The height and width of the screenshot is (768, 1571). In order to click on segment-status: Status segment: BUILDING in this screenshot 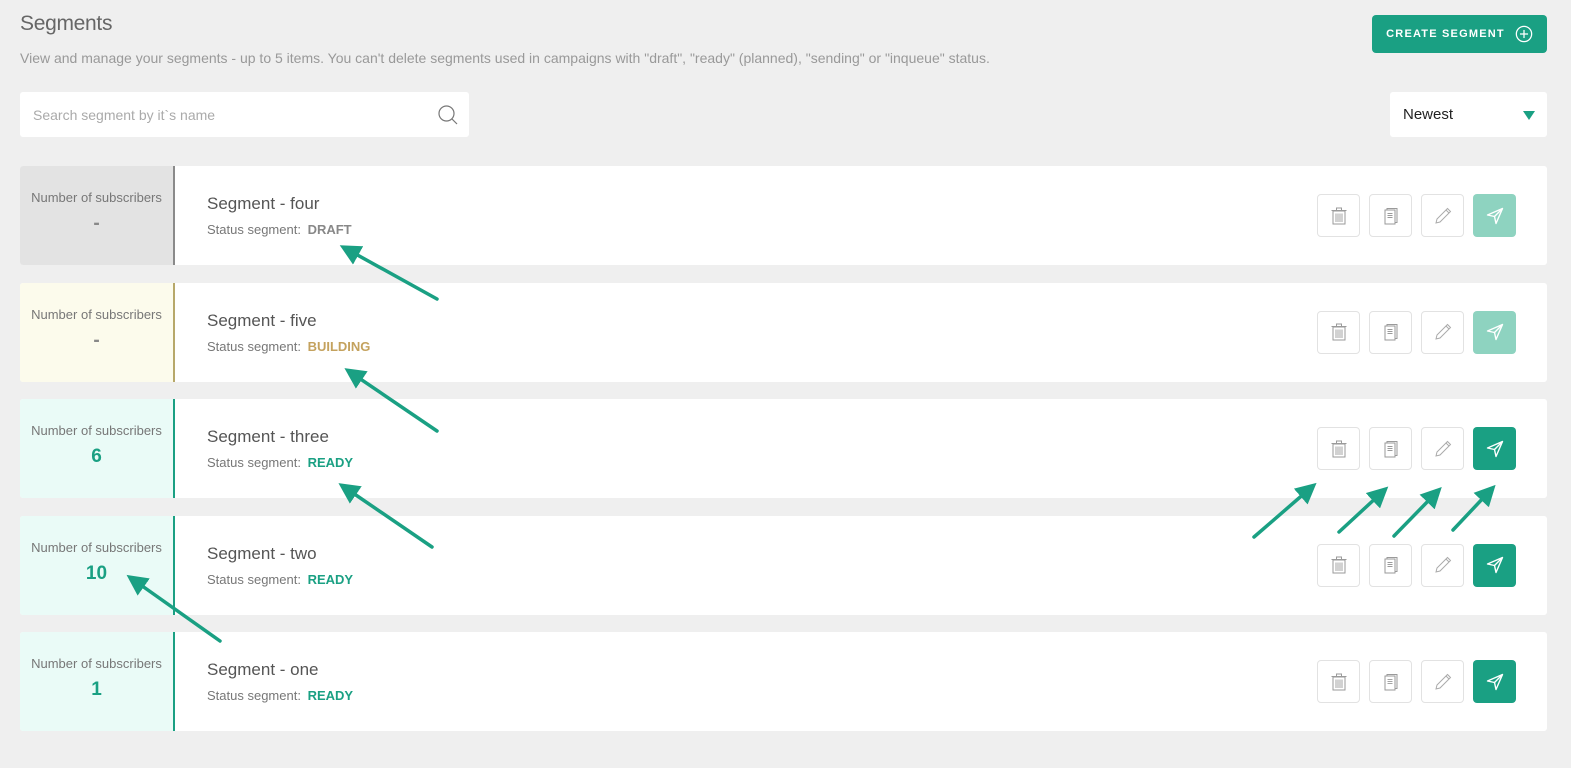, I will do `click(762, 346)`.